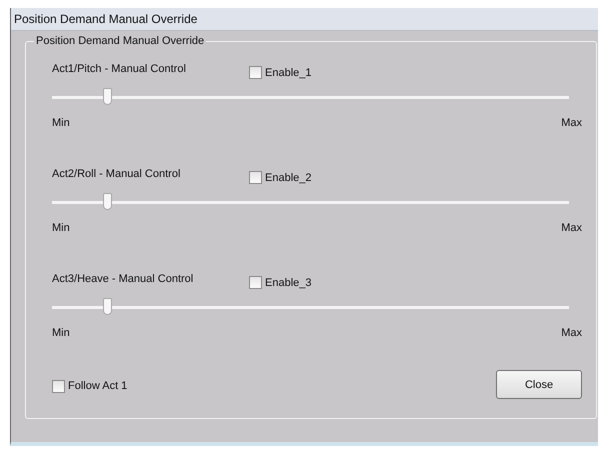 This screenshot has height=450, width=605. I want to click on control-label: Act3/Heave - Manual Control, so click(123, 279).